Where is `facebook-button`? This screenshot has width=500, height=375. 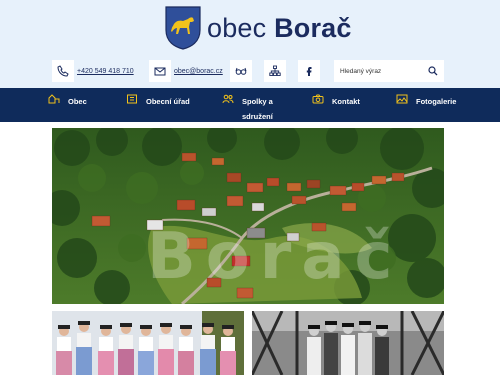
facebook-button is located at coordinates (309, 71).